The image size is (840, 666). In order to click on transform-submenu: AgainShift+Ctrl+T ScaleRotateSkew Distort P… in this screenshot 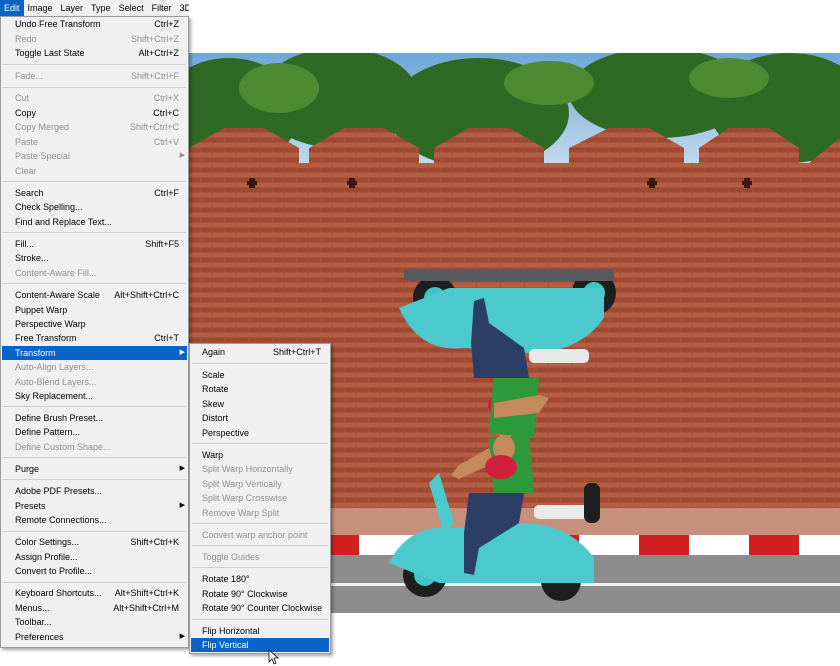, I will do `click(260, 498)`.